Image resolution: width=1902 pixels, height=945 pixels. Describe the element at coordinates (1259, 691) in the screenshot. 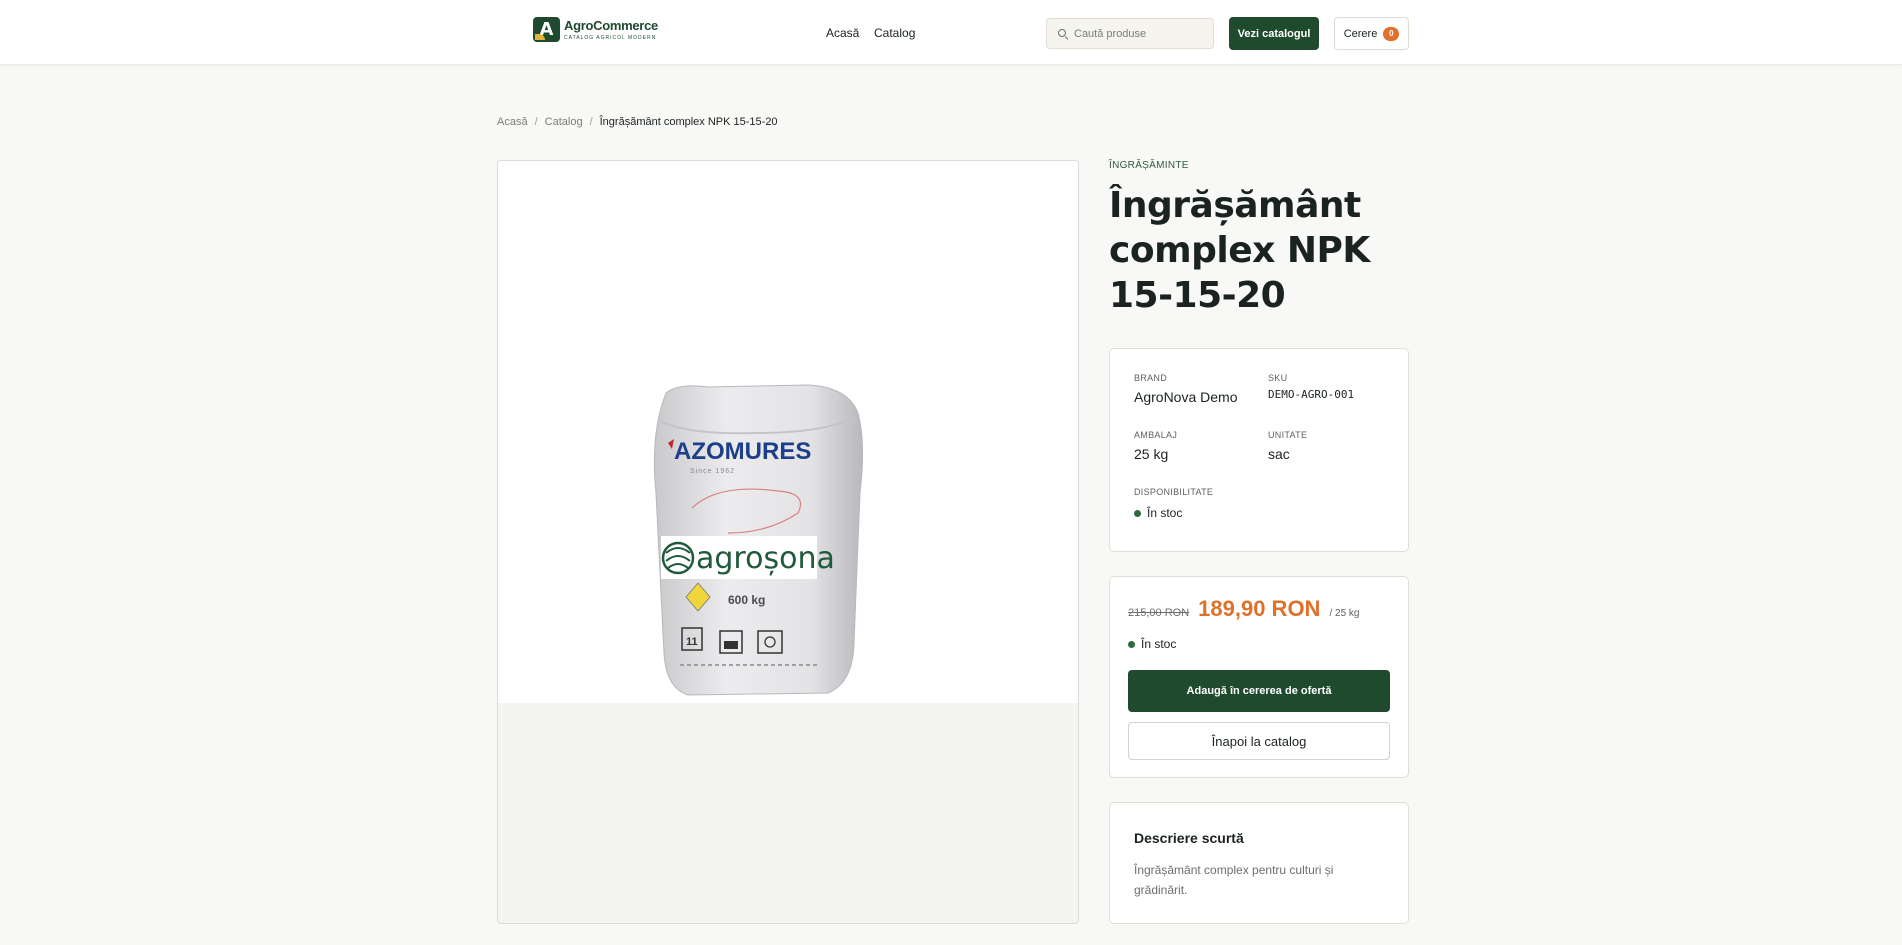

I see `add-to-quote-button: Adaugă în cererea de ofertă` at that location.